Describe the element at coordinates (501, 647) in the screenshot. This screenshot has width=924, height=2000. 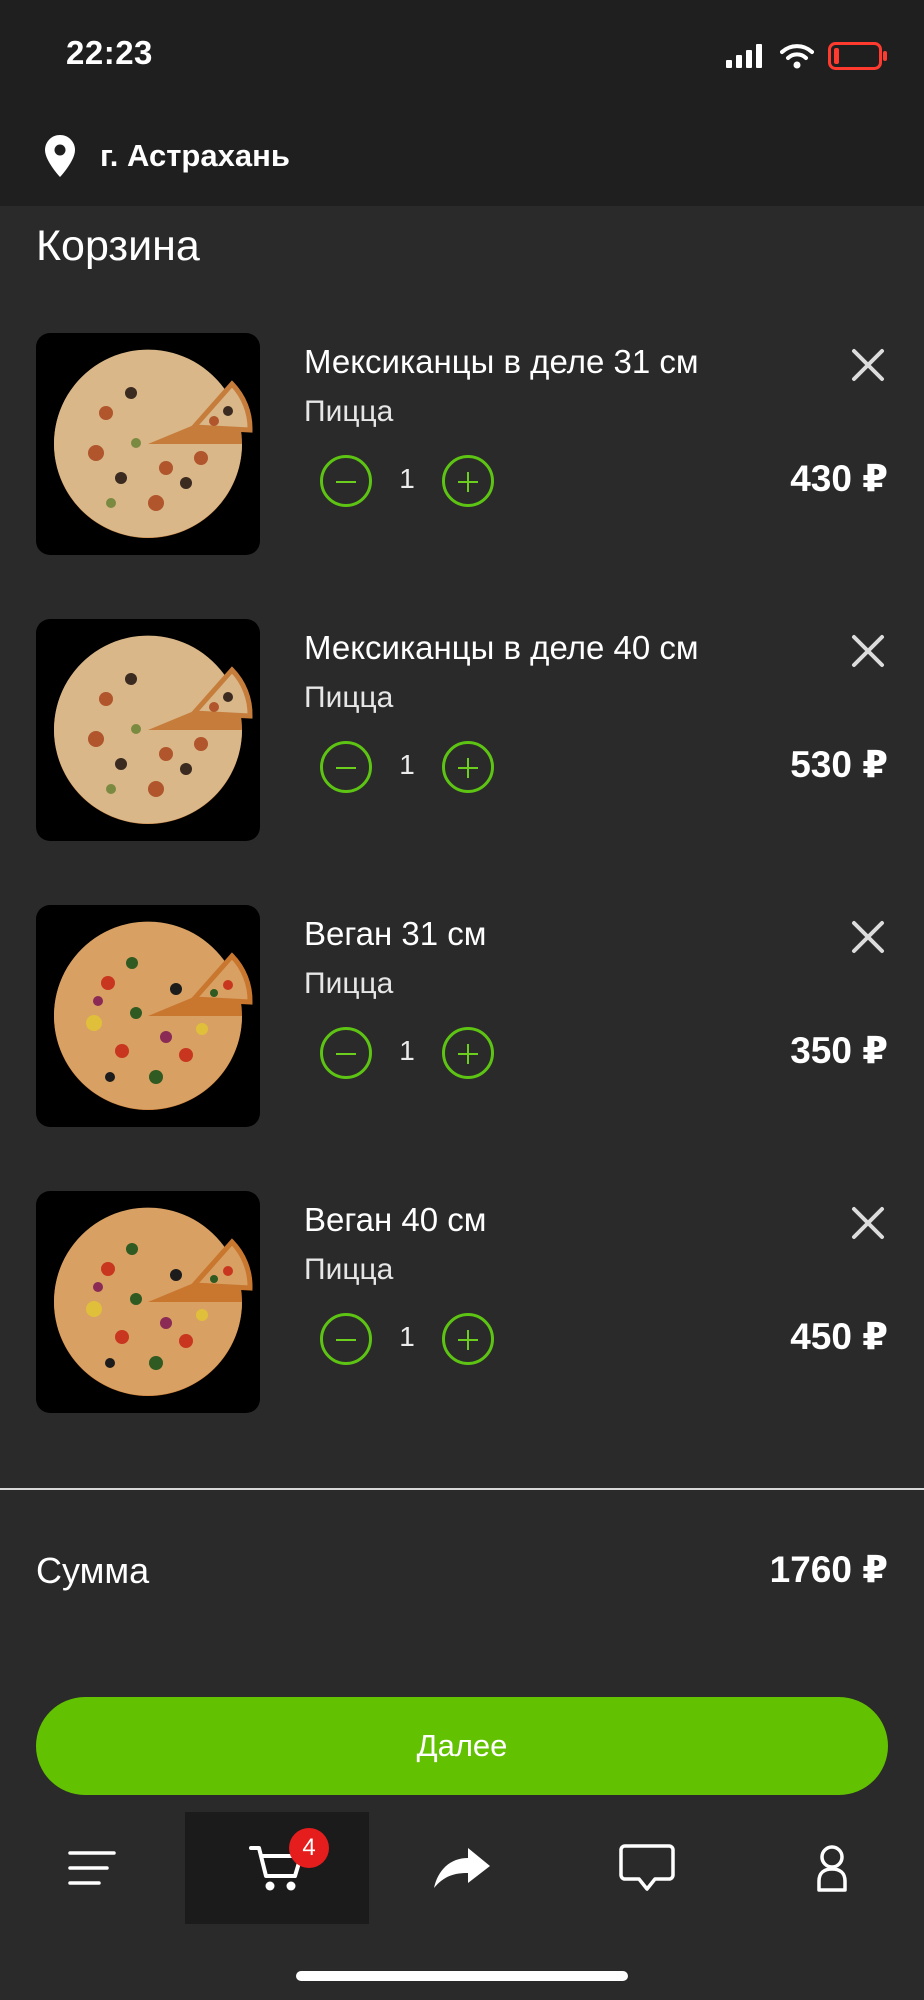
I see `item-name: Мексиканцы в деле 40 см` at that location.